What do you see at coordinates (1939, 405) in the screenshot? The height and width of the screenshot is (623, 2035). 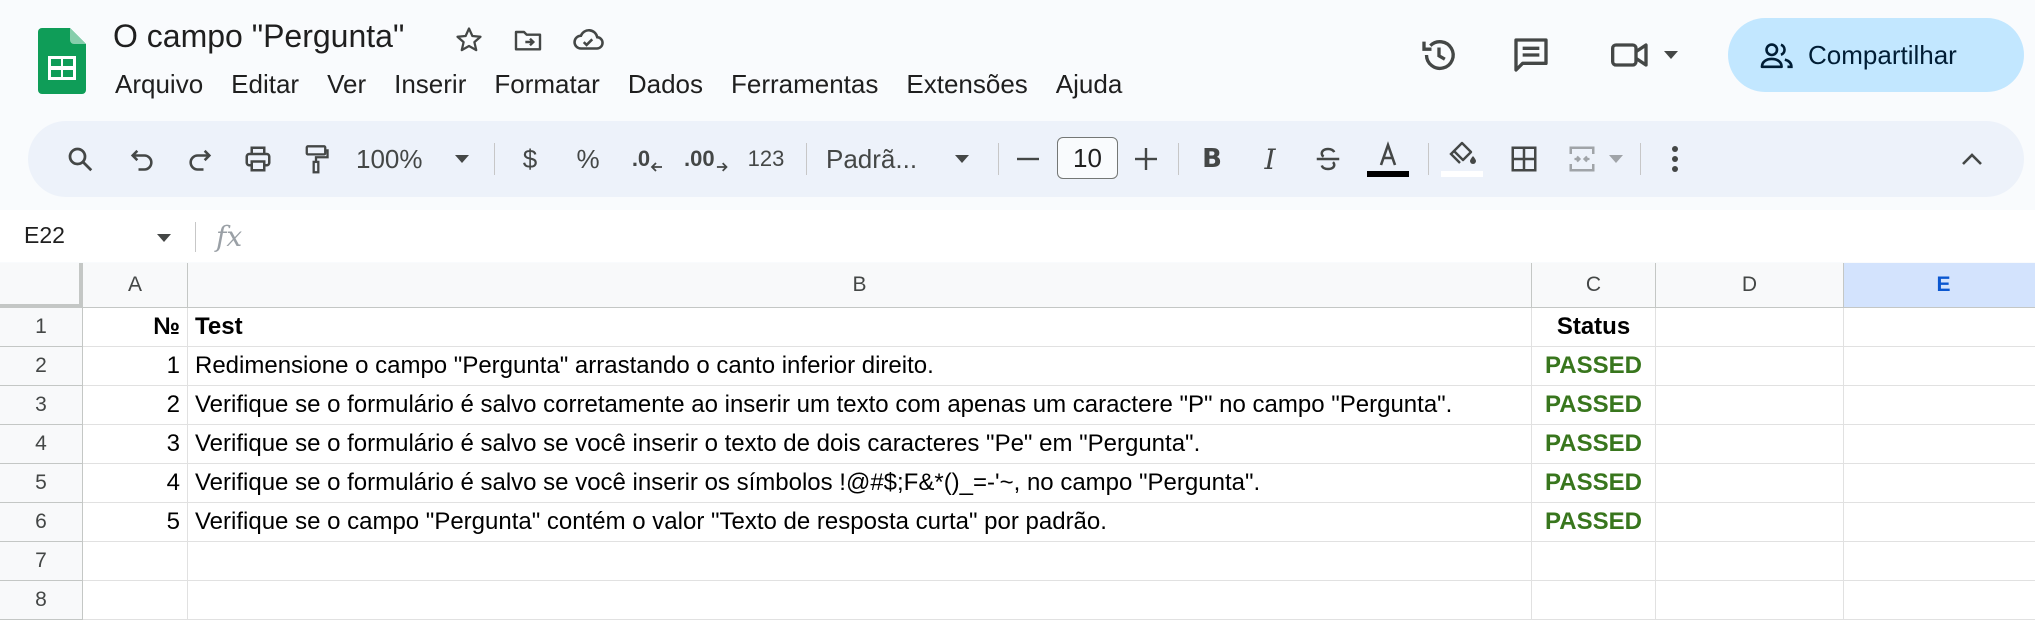 I see `cell-e3` at bounding box center [1939, 405].